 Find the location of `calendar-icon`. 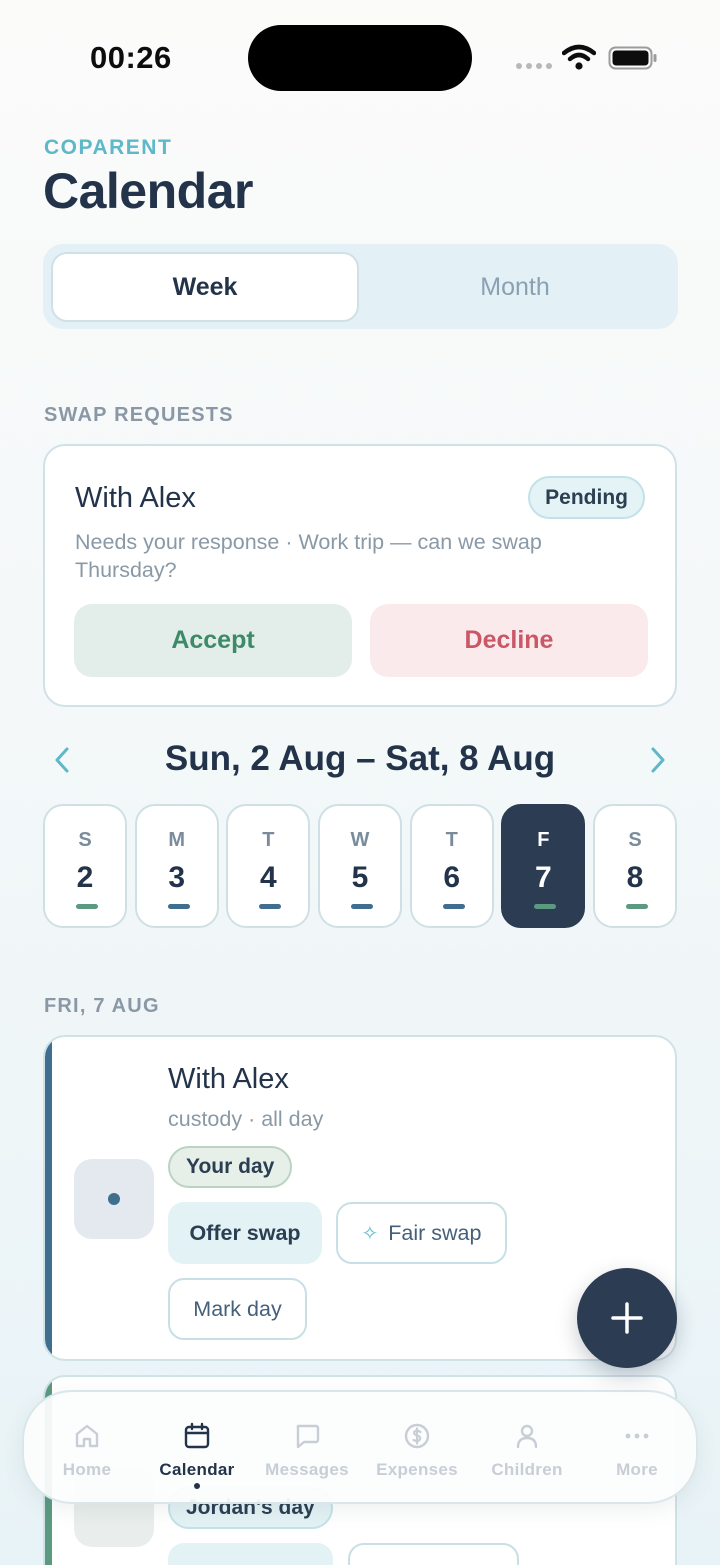

calendar-icon is located at coordinates (197, 1435).